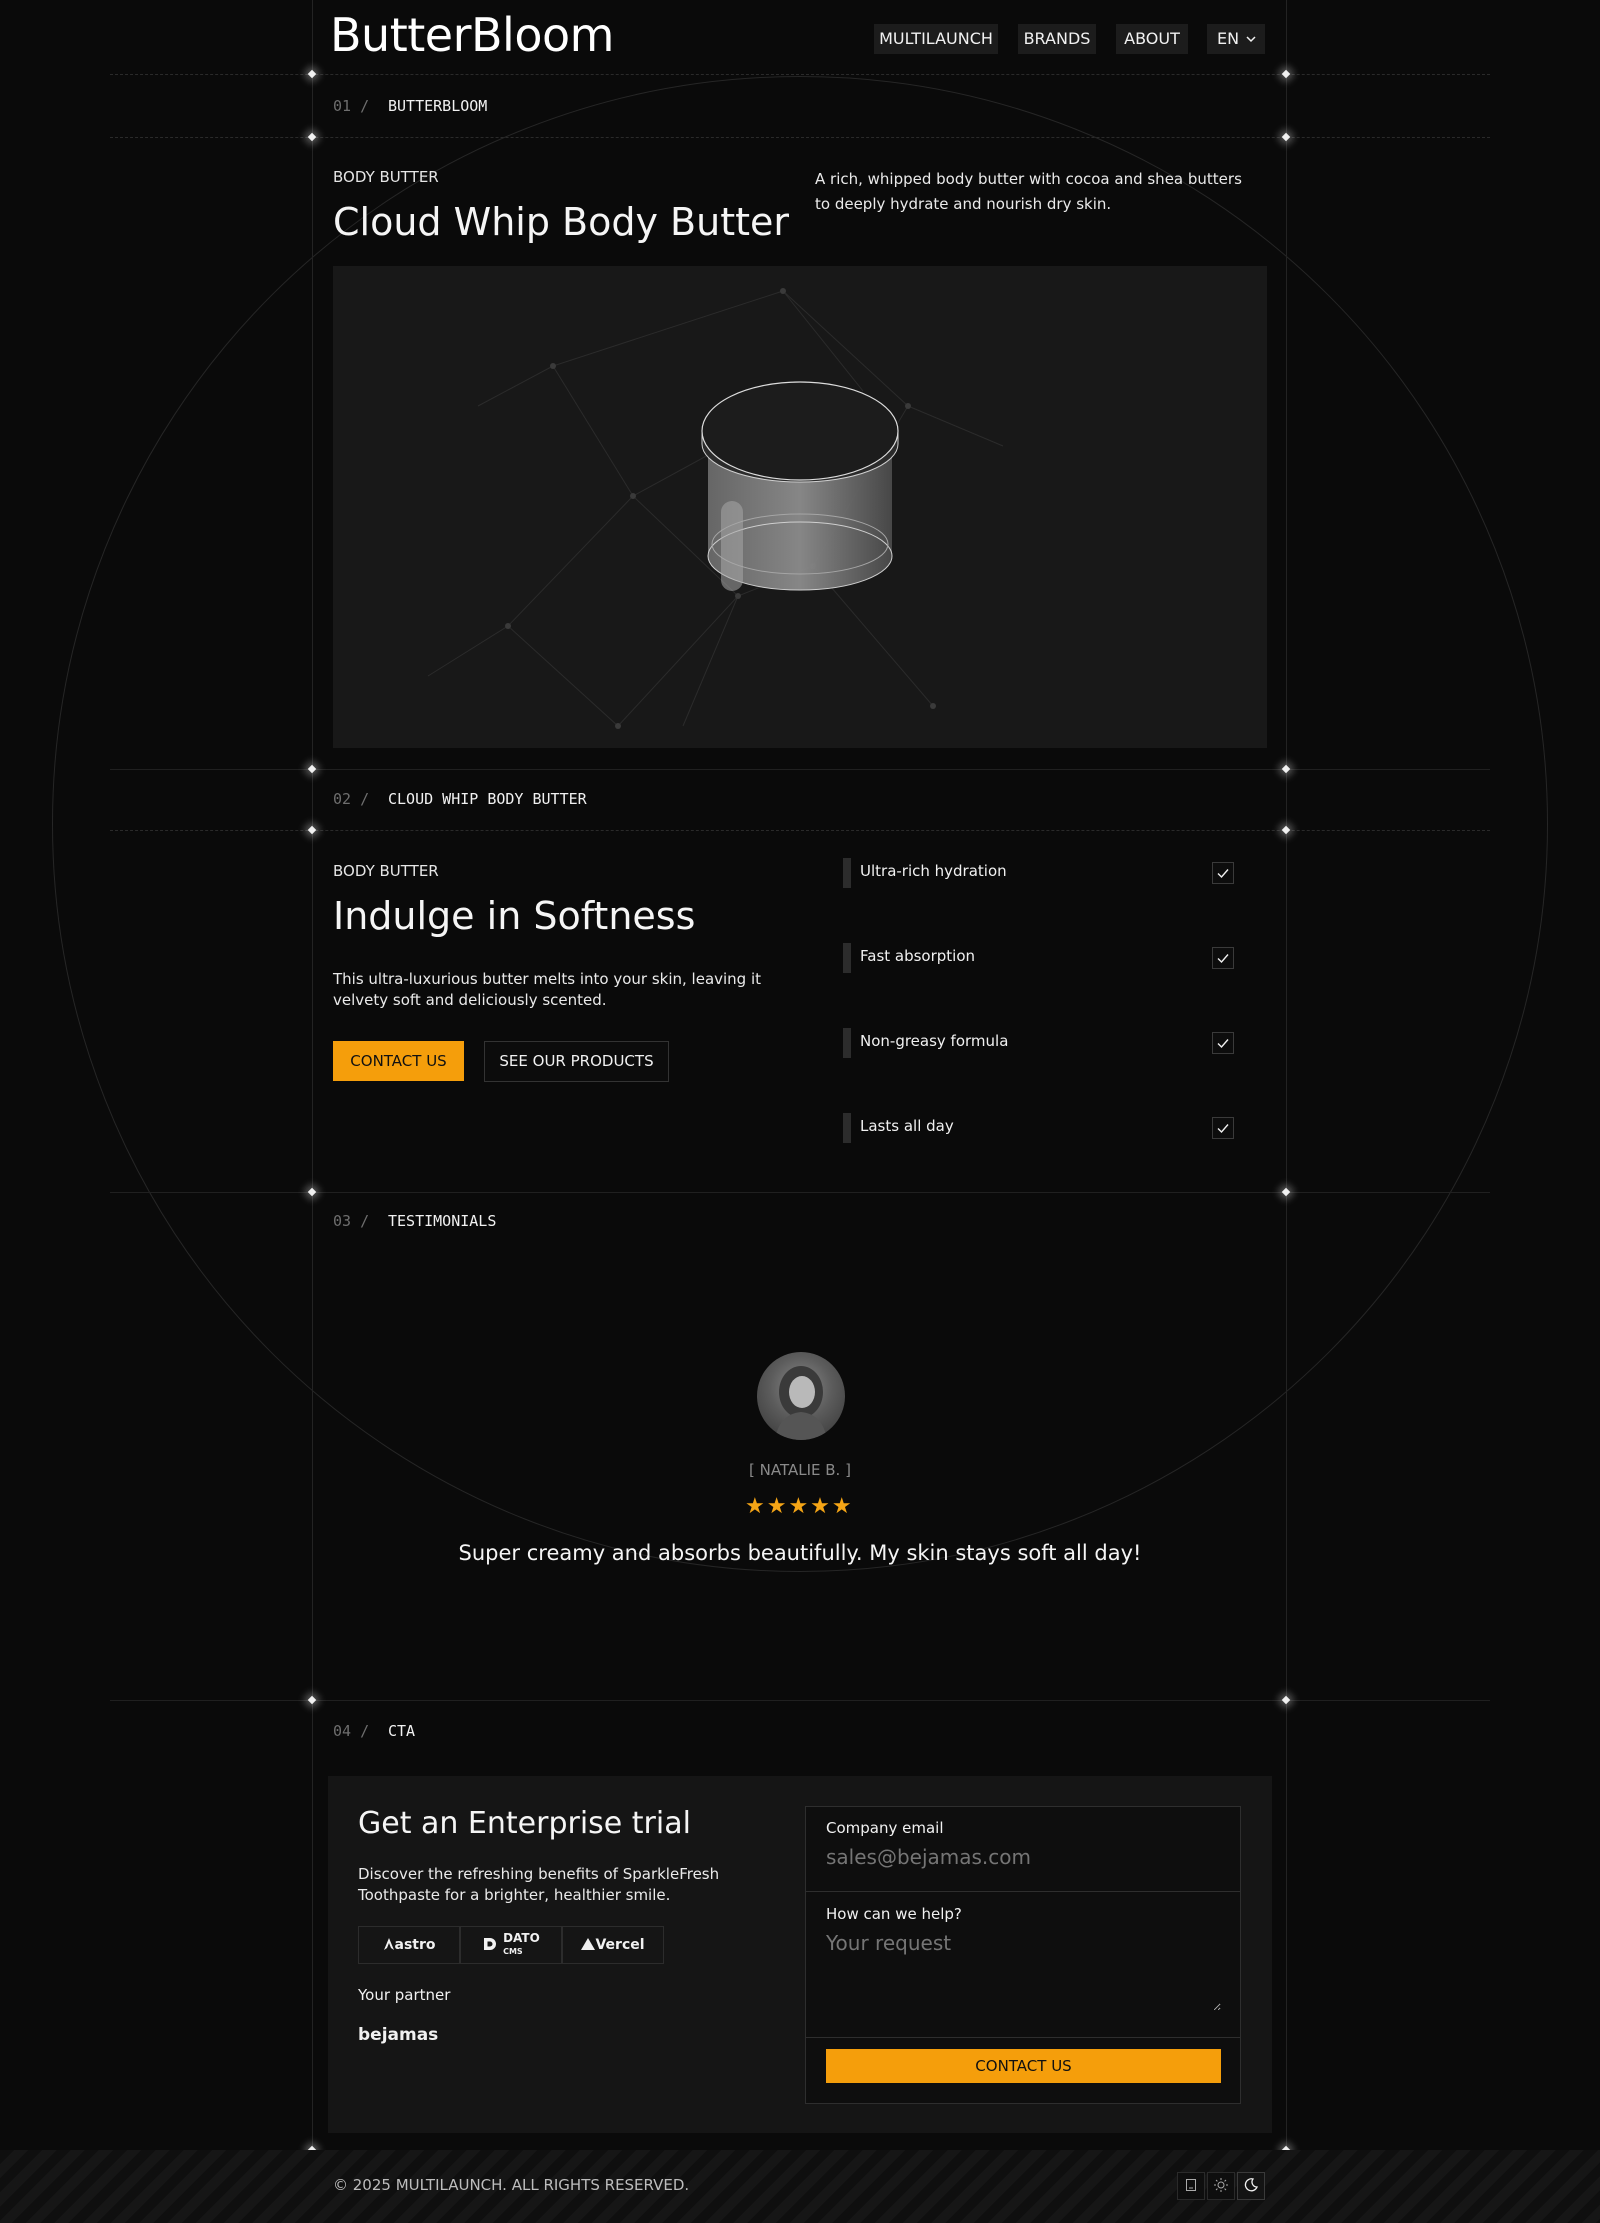 This screenshot has width=1600, height=2223. I want to click on vercel-icon, so click(588, 1944).